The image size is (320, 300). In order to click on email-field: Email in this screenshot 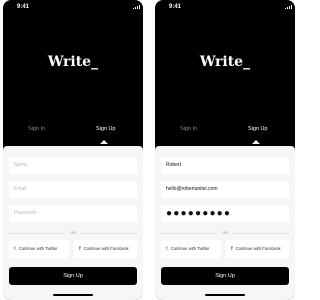, I will do `click(73, 189)`.